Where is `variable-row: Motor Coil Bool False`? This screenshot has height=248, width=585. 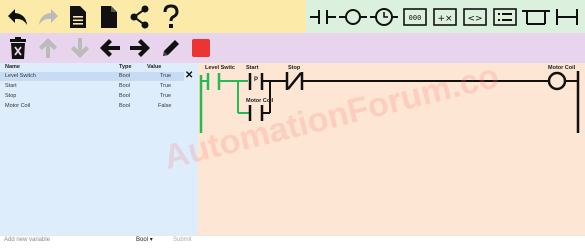
variable-row: Motor Coil Bool False is located at coordinates (92, 106).